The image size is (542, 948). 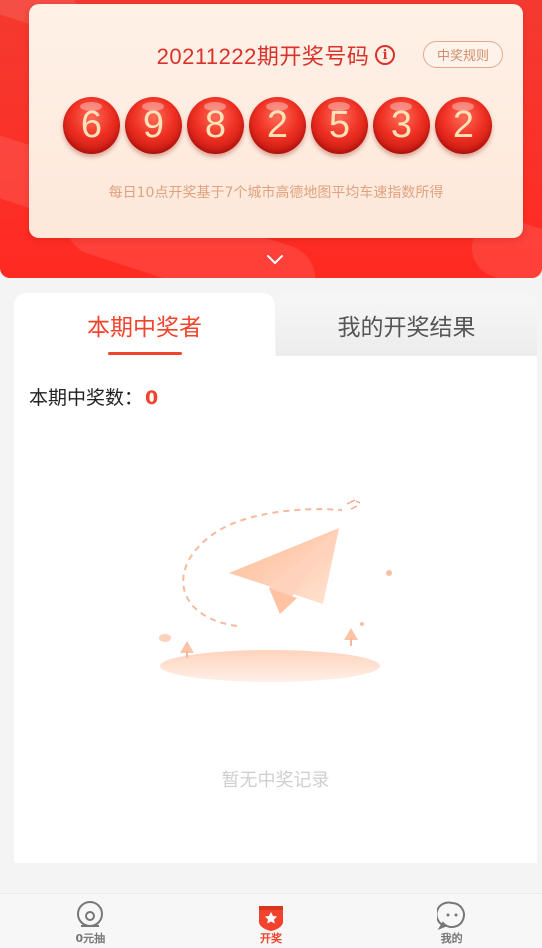 I want to click on empty-state-text: 暂无中奖记录, so click(x=275, y=780).